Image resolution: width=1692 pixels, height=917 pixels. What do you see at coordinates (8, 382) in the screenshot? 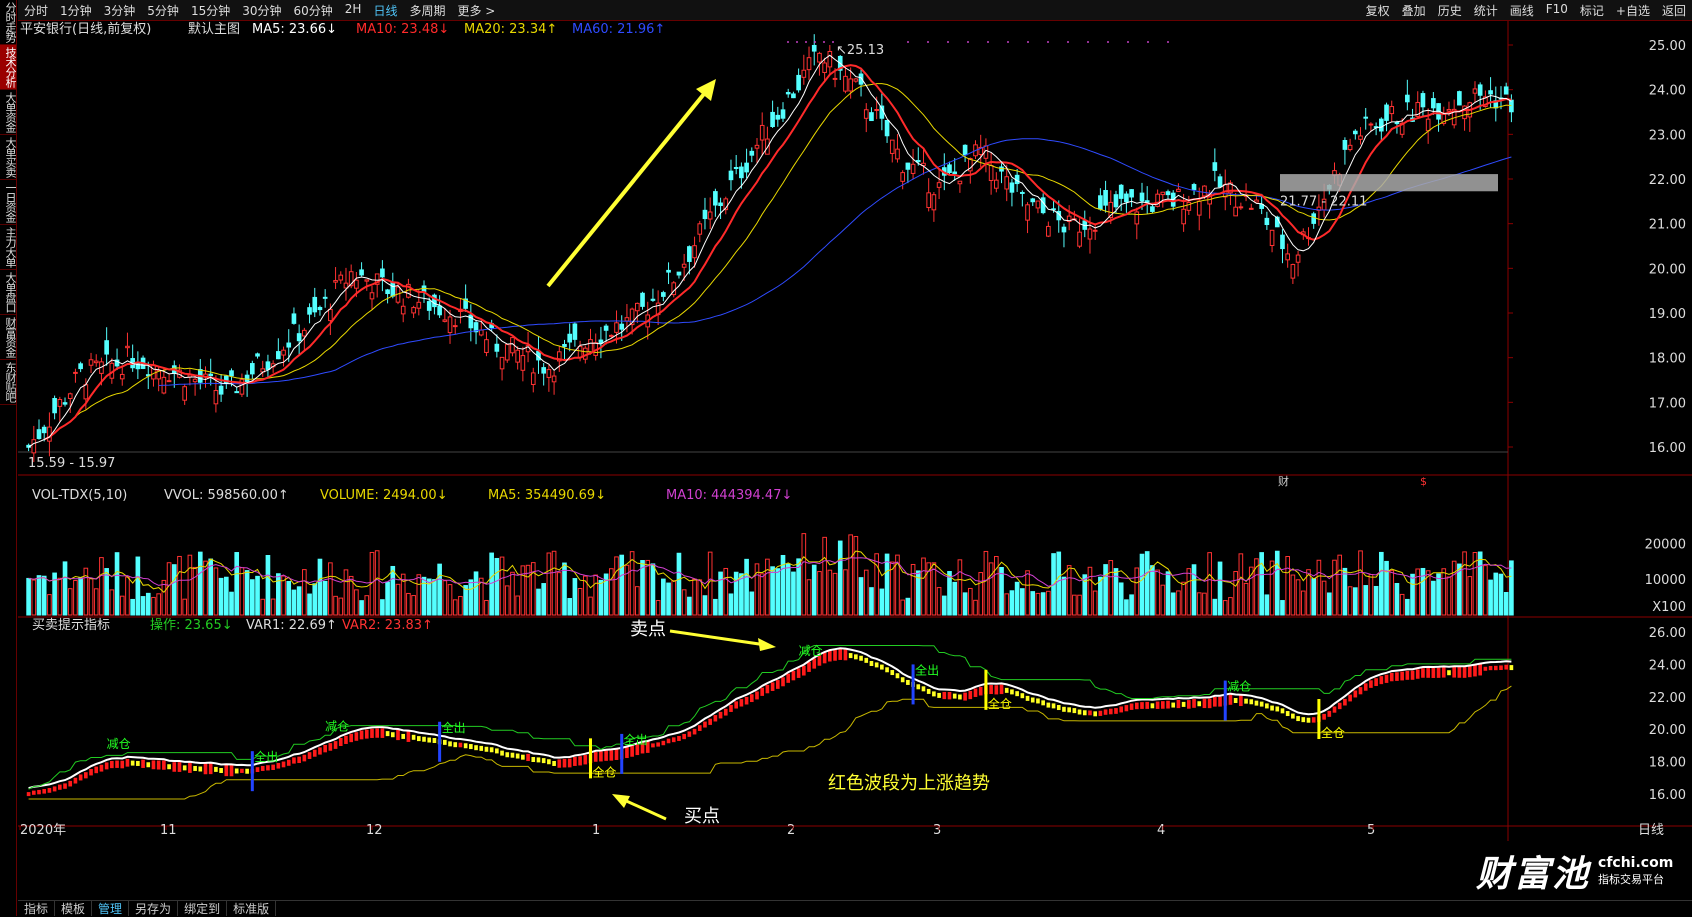
I see `sidebar-item-8: 东财贴吧` at bounding box center [8, 382].